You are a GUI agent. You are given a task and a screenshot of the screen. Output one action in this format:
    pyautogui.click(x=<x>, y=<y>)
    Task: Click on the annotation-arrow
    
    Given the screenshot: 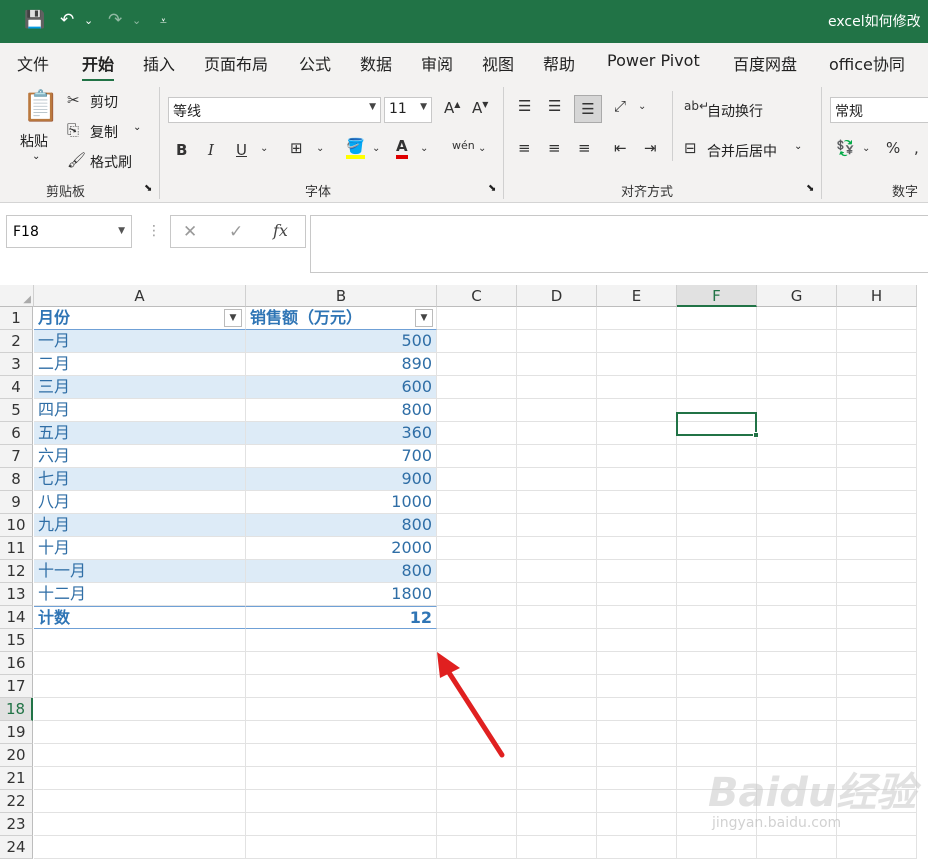 What is the action you would take?
    pyautogui.click(x=471, y=705)
    